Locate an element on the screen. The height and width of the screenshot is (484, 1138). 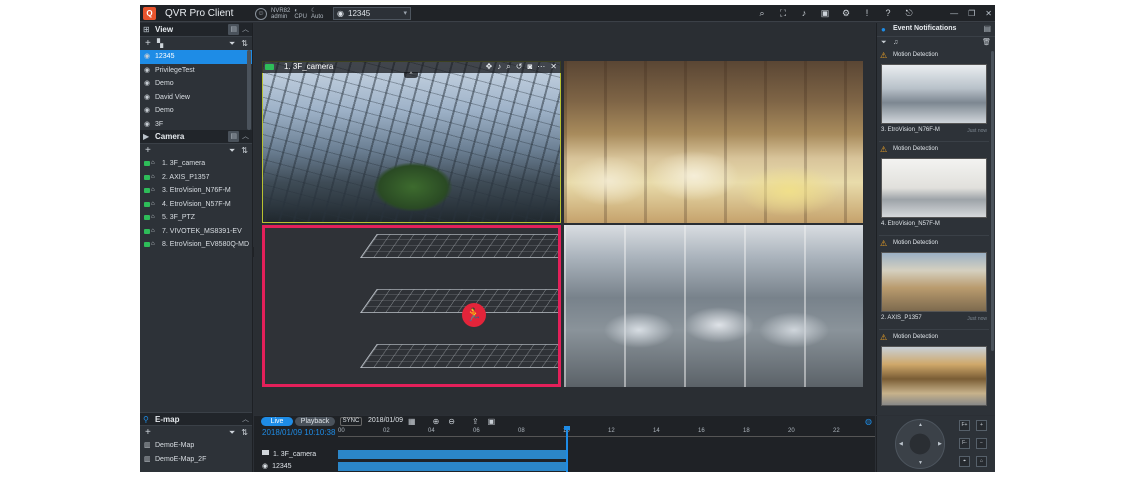
playback-date: 2018/01/09 is located at coordinates (385, 420).